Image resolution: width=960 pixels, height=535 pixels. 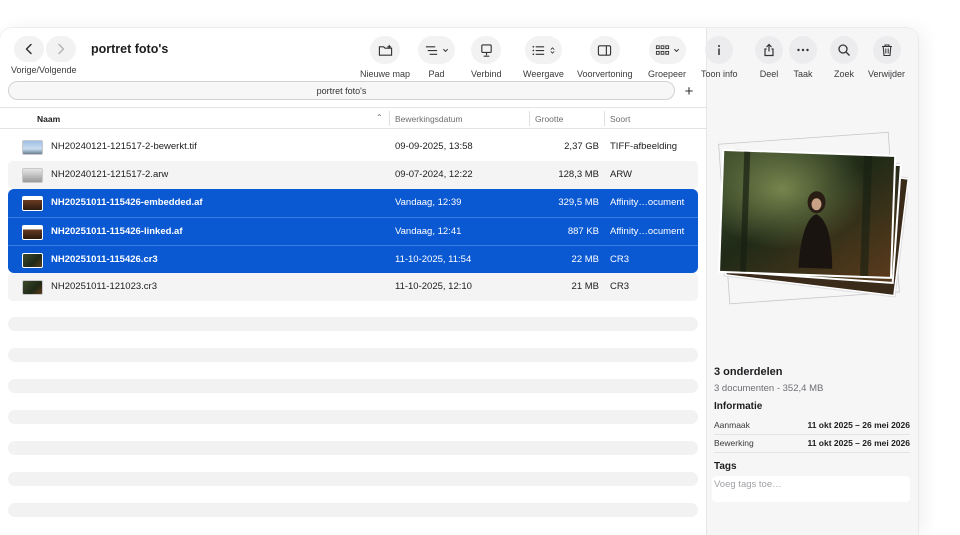 I want to click on info-modified-row: Bewerking 11 okt 2025 – 26 mei 2026, so click(x=812, y=444).